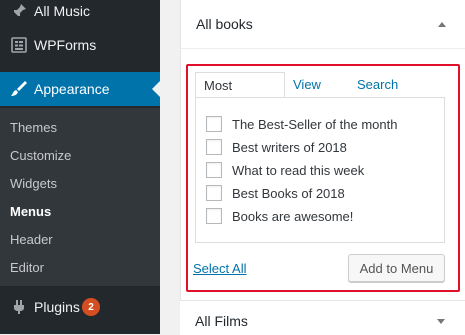 This screenshot has width=465, height=335. I want to click on list-item: What to read this week, so click(285, 170).